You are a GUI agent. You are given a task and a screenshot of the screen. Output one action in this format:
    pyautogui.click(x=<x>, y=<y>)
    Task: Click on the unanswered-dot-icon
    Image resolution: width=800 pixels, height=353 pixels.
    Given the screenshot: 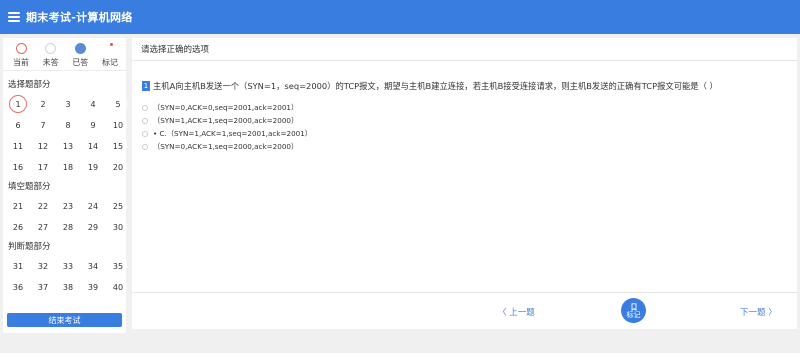 What is the action you would take?
    pyautogui.click(x=51, y=48)
    